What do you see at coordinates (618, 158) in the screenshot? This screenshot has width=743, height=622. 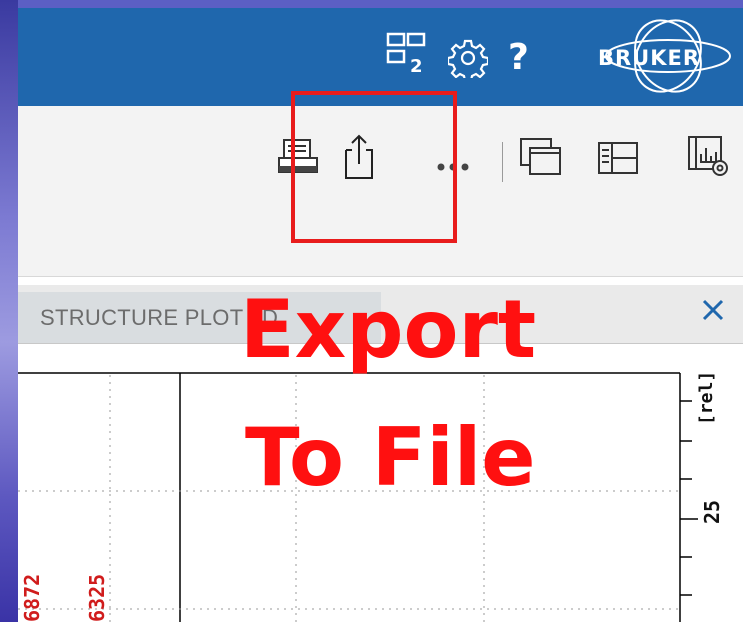 I see `split-view-icon` at bounding box center [618, 158].